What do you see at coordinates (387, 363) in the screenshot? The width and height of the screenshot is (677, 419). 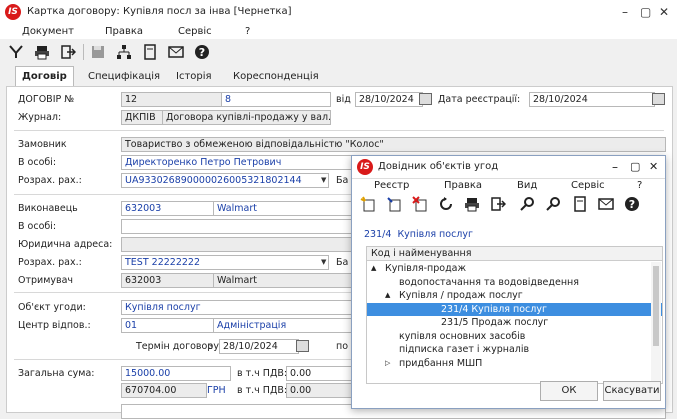 I see `tree-toggle-icon: ▷` at bounding box center [387, 363].